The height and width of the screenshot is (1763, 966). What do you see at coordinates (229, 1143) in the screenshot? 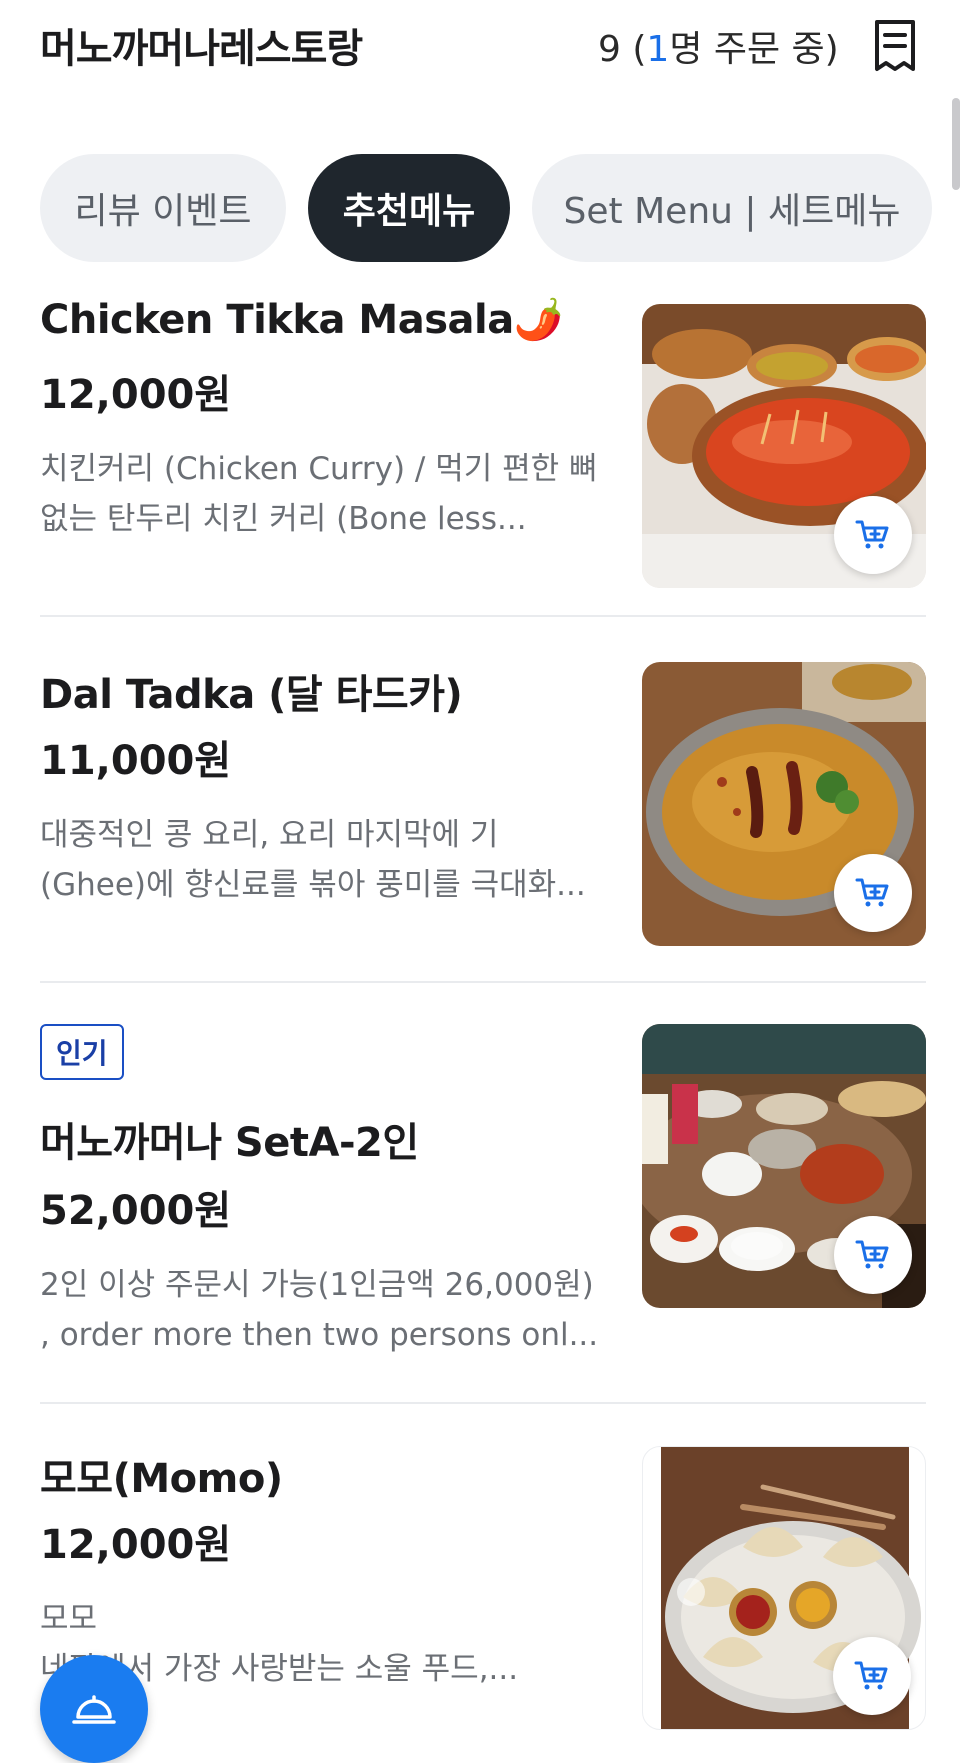
I see `menu-item-title: 머노까머나 SetA-2인` at bounding box center [229, 1143].